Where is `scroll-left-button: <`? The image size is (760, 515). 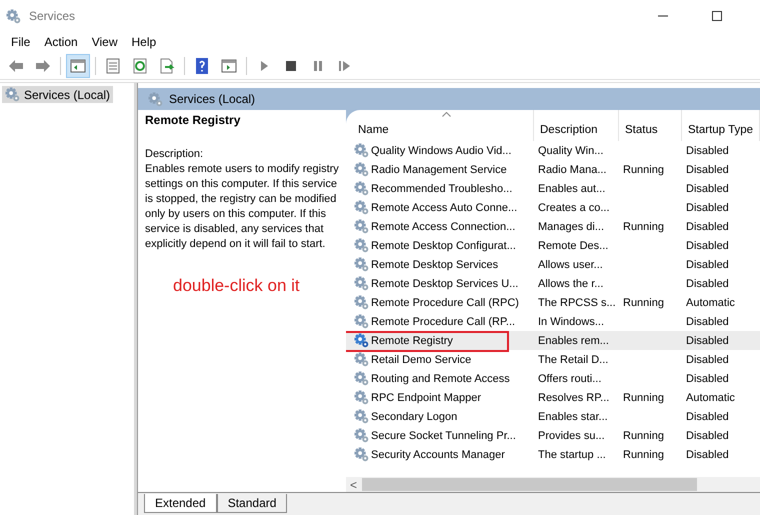 scroll-left-button: < is located at coordinates (354, 485).